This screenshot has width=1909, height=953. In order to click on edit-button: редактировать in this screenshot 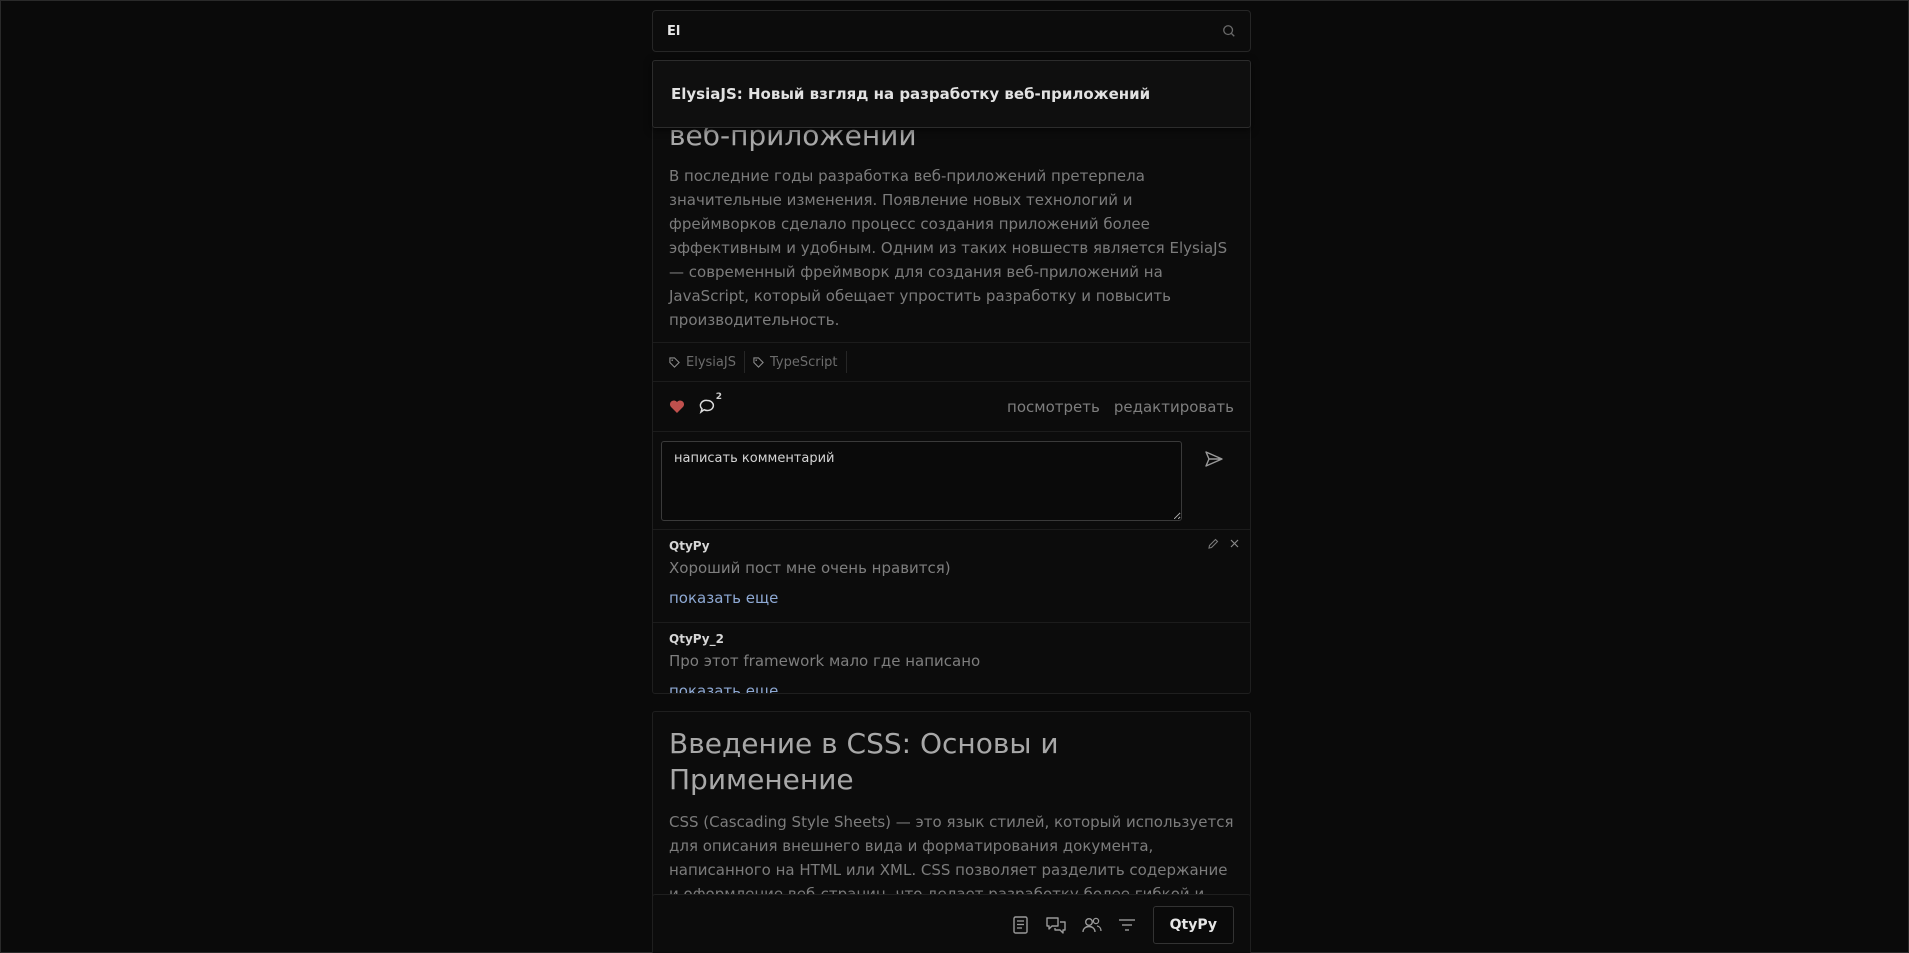, I will do `click(1174, 407)`.